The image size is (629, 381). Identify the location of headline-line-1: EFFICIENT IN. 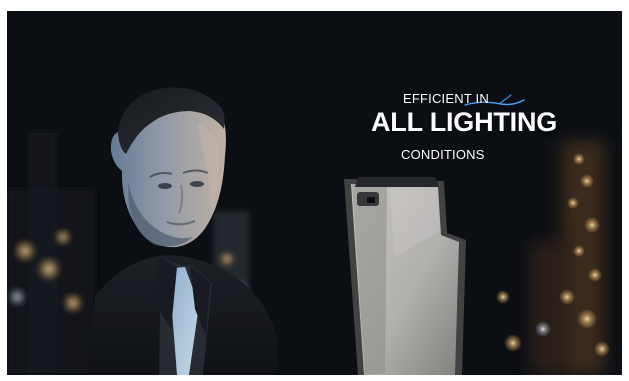
(446, 98).